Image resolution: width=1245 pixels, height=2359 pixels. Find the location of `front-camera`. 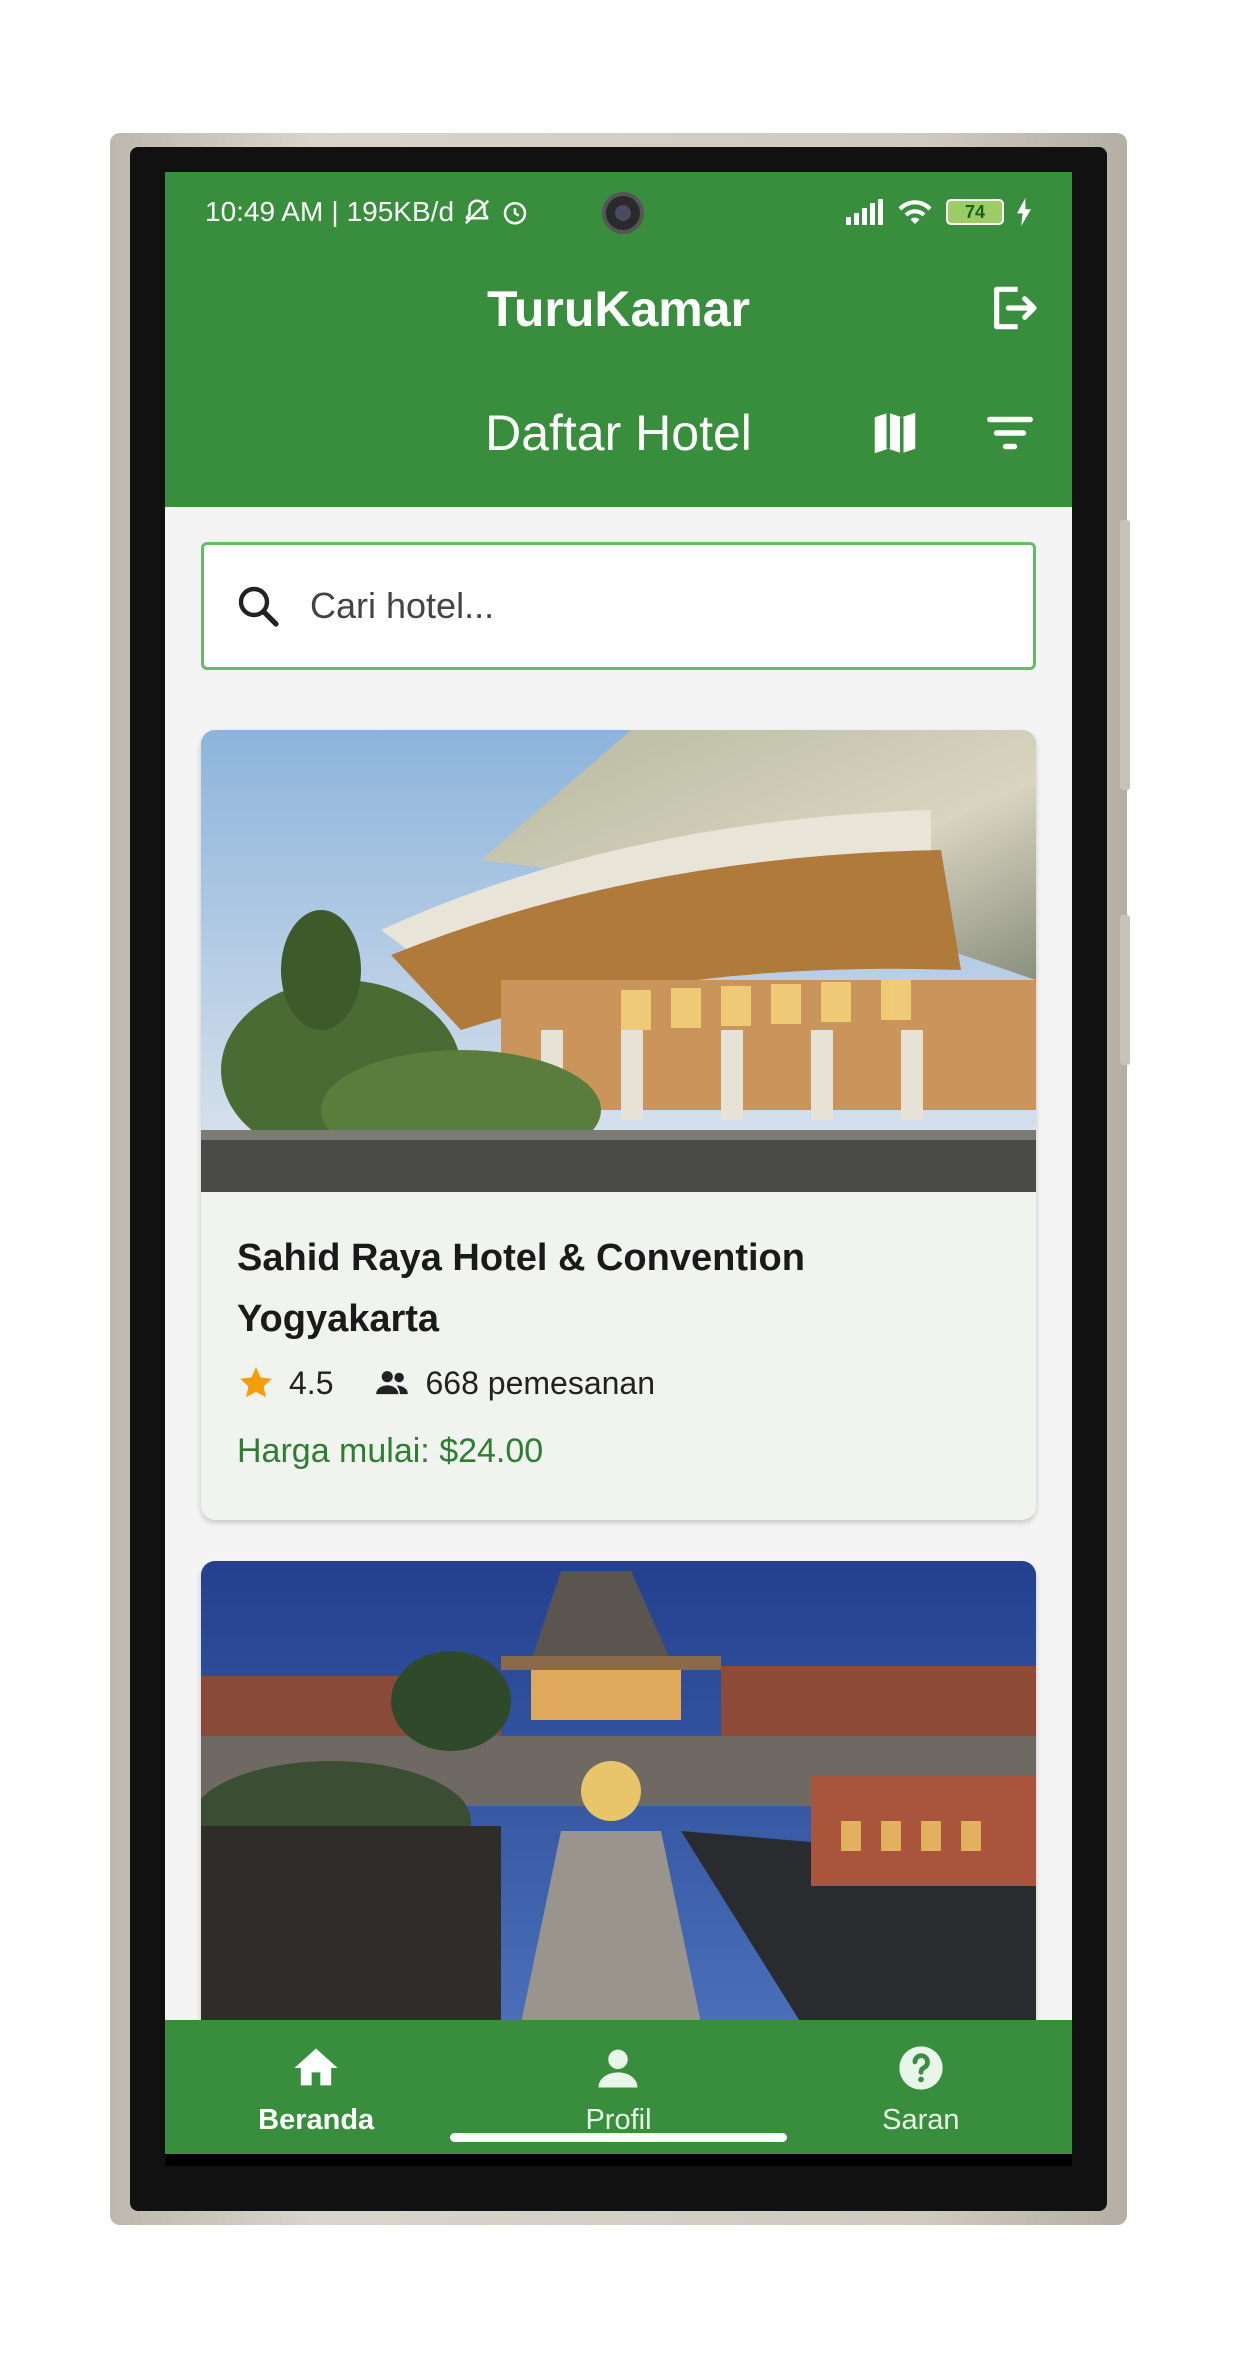

front-camera is located at coordinates (623, 213).